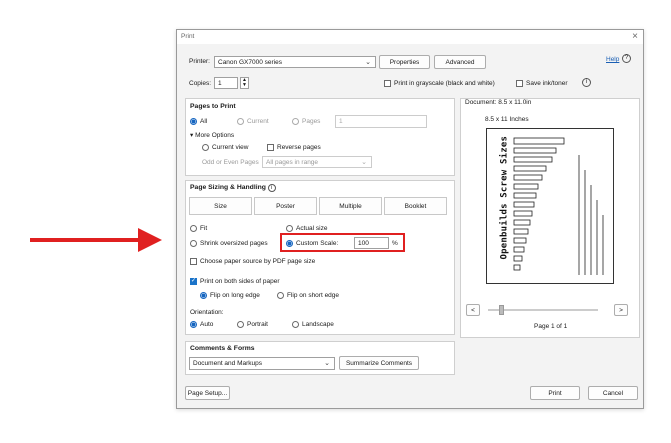 The width and height of the screenshot is (671, 443). What do you see at coordinates (204, 121) in the screenshot?
I see `all-pages-label: All` at bounding box center [204, 121].